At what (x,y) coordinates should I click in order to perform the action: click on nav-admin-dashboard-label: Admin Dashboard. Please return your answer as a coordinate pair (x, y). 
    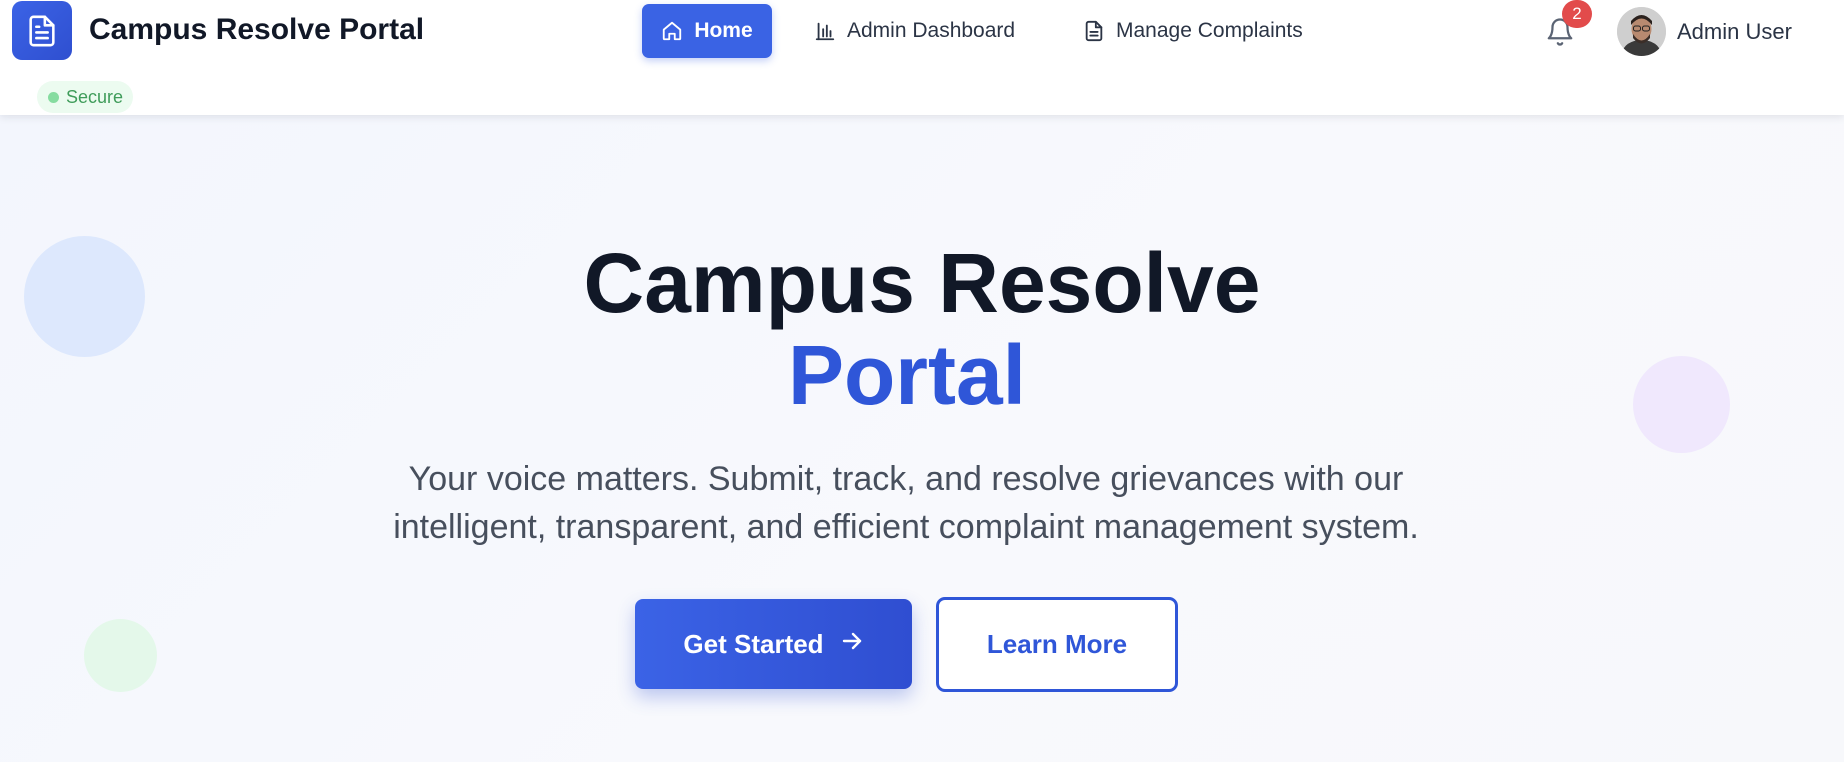
    Looking at the image, I should click on (931, 30).